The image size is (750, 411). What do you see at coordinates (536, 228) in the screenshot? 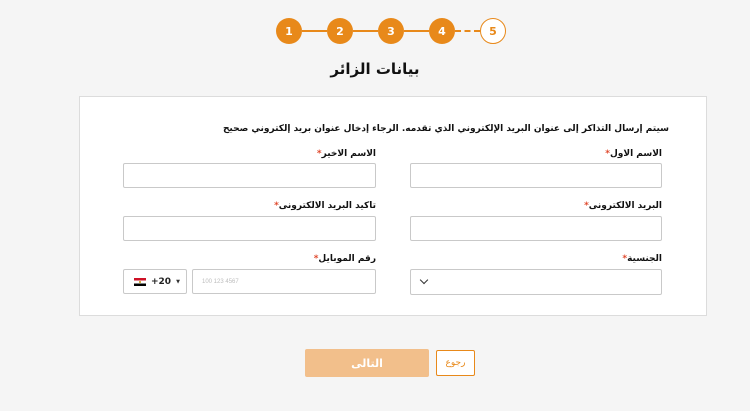
I see `email-field` at bounding box center [536, 228].